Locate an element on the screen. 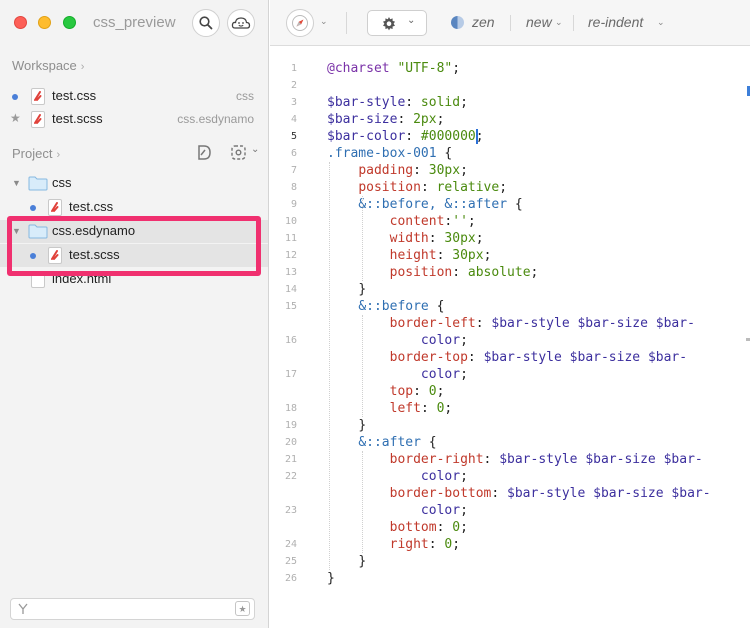  file-meta: css is located at coordinates (245, 96).